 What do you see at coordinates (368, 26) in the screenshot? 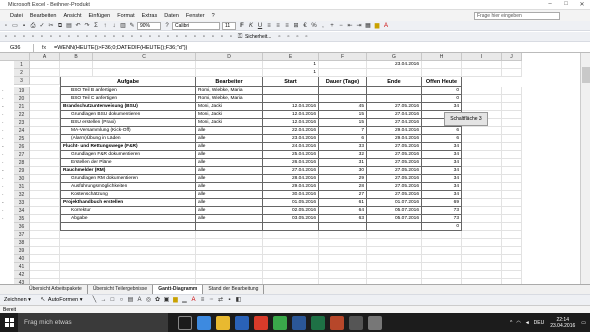
I see `borders-icon: ▦` at bounding box center [368, 26].